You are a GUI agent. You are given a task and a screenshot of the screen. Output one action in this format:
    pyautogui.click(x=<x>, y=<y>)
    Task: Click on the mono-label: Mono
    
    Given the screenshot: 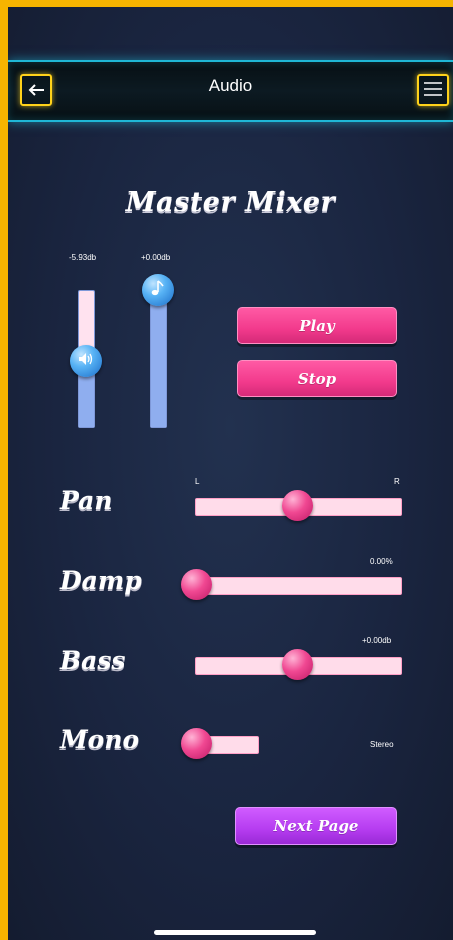 What is the action you would take?
    pyautogui.click(x=100, y=739)
    